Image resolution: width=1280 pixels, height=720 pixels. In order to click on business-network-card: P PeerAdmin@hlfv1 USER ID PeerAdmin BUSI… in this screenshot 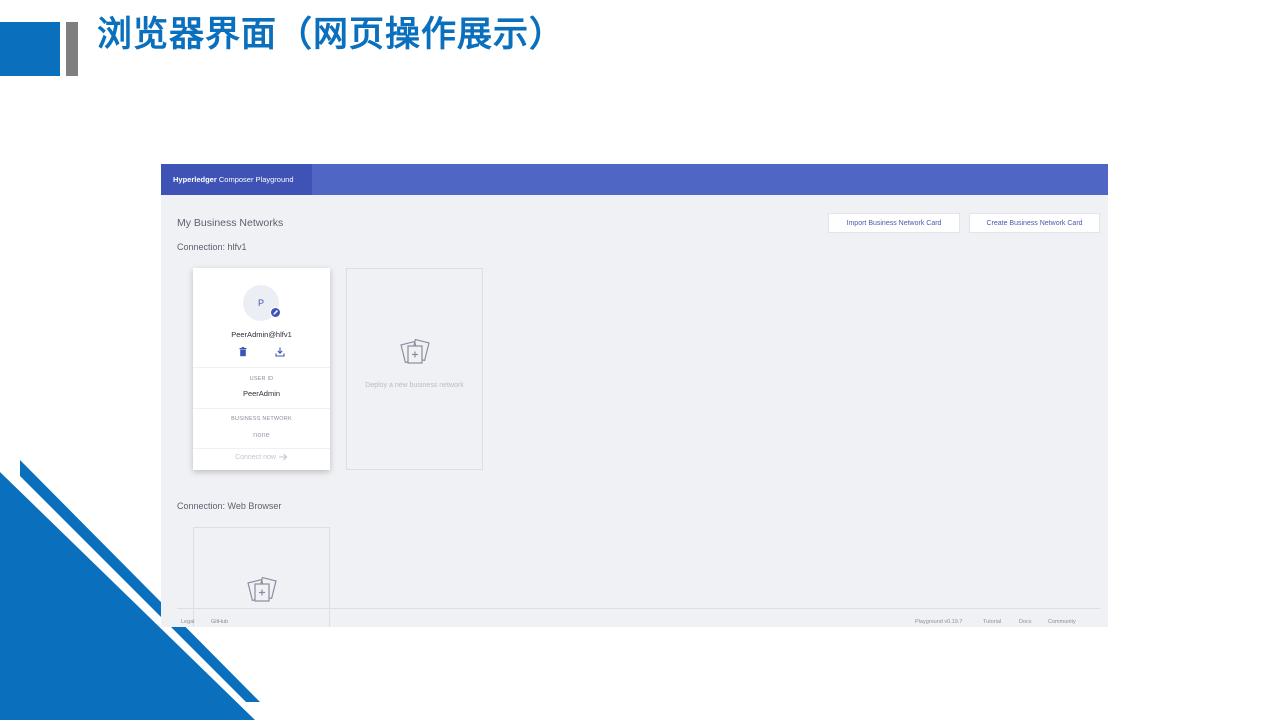, I will do `click(261, 369)`.